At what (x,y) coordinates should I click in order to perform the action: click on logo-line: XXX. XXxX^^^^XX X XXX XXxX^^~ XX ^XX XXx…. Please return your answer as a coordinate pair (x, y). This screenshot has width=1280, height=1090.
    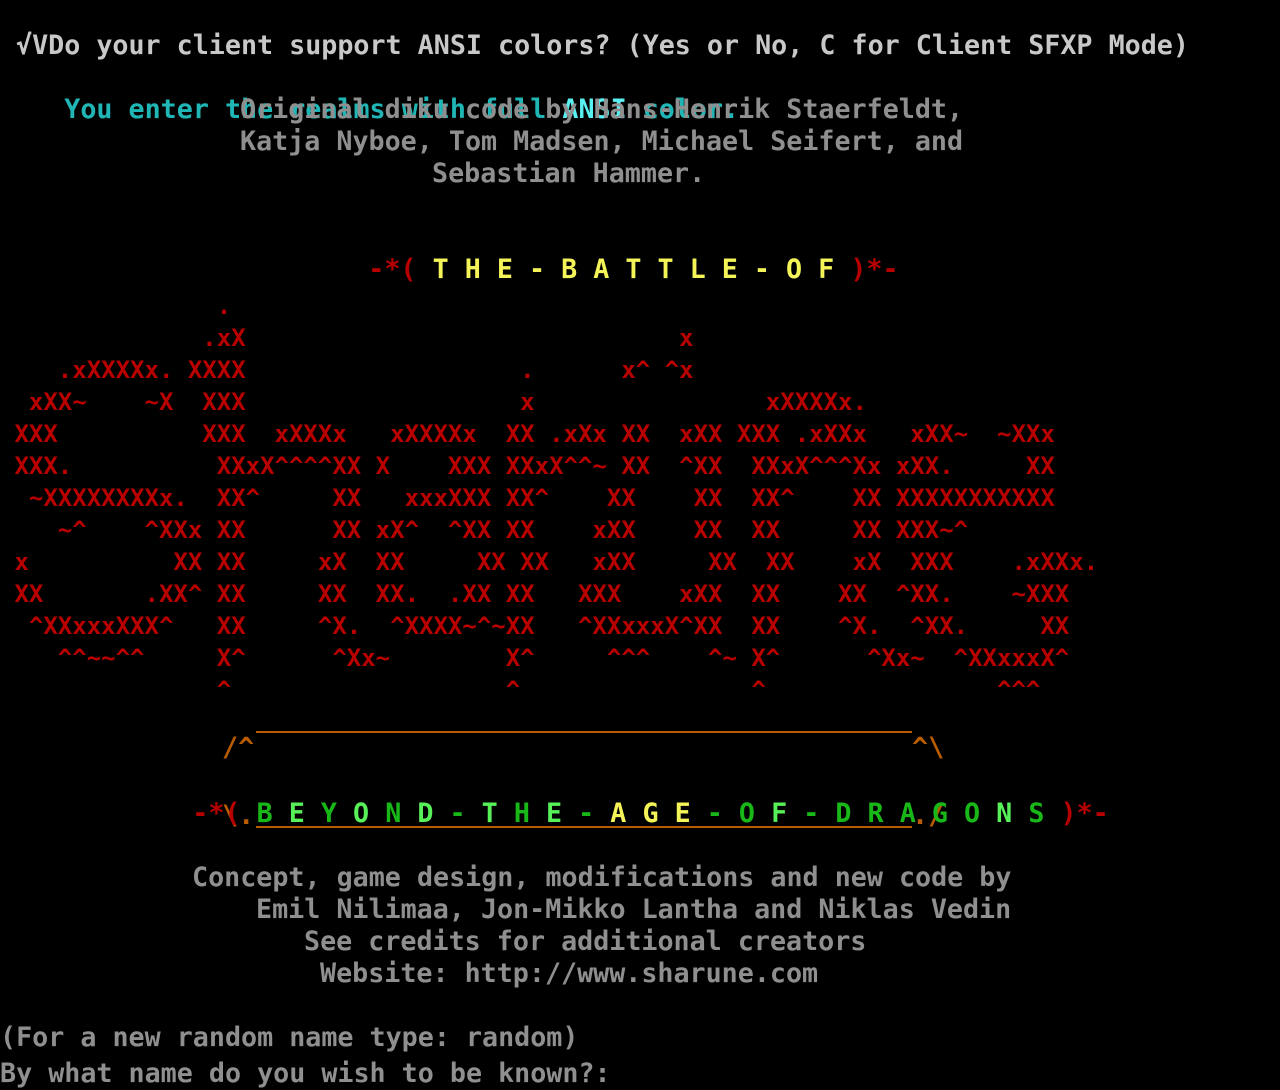
    Looking at the image, I should click on (527, 466).